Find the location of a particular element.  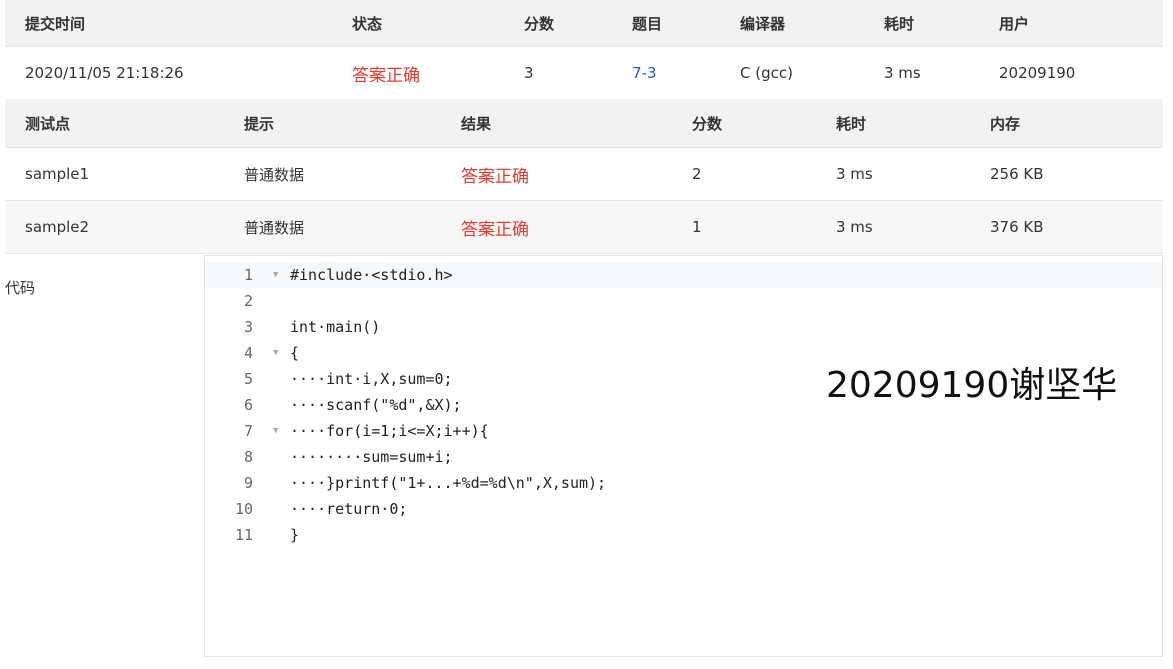

author-watermark: 20209190谢坚华 is located at coordinates (972, 385).